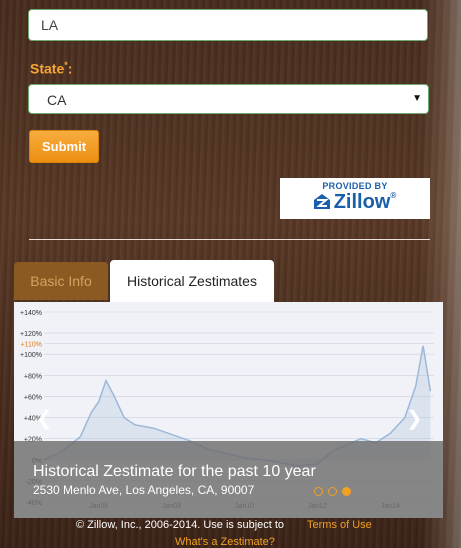 The height and width of the screenshot is (548, 461). I want to click on caret-down-icon: ▼, so click(417, 98).